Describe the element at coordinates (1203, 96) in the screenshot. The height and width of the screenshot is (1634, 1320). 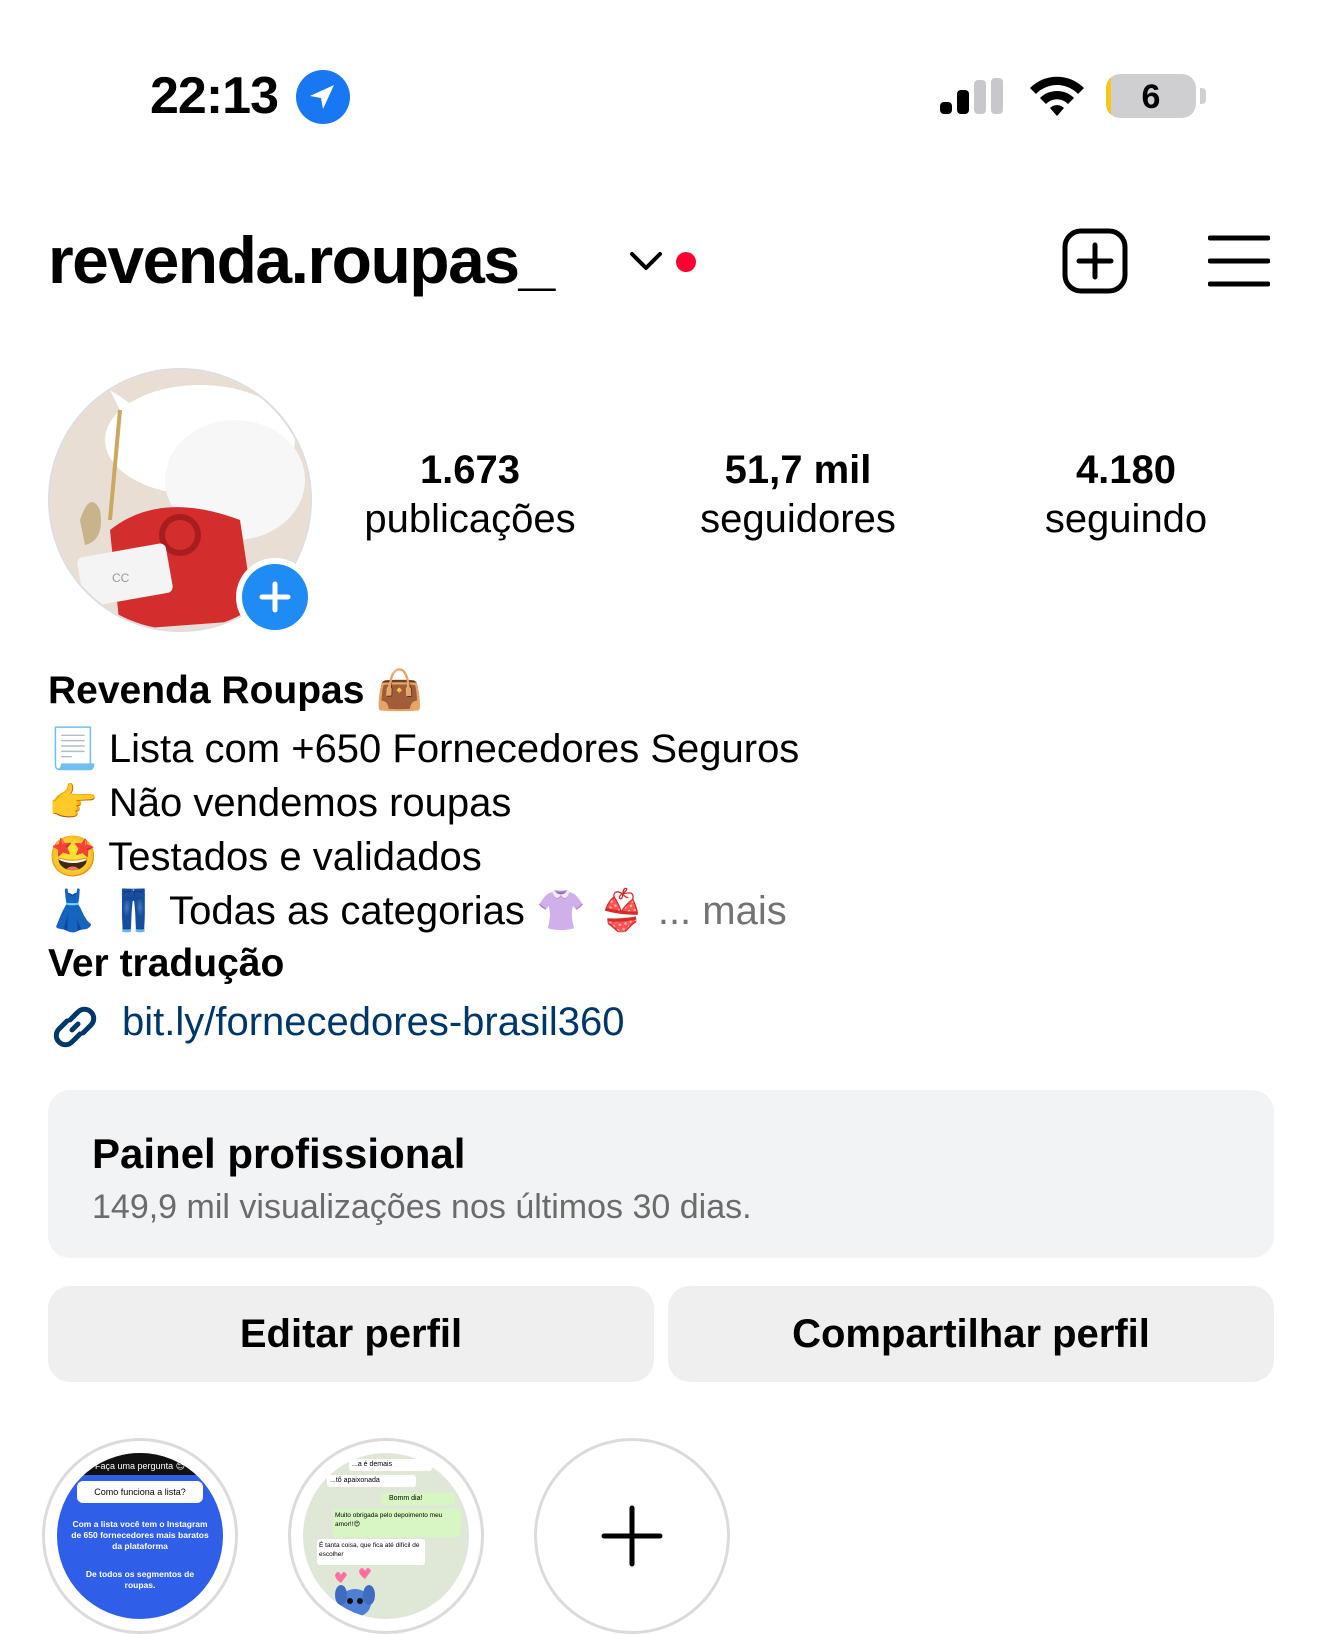
I see `battery-nub` at that location.